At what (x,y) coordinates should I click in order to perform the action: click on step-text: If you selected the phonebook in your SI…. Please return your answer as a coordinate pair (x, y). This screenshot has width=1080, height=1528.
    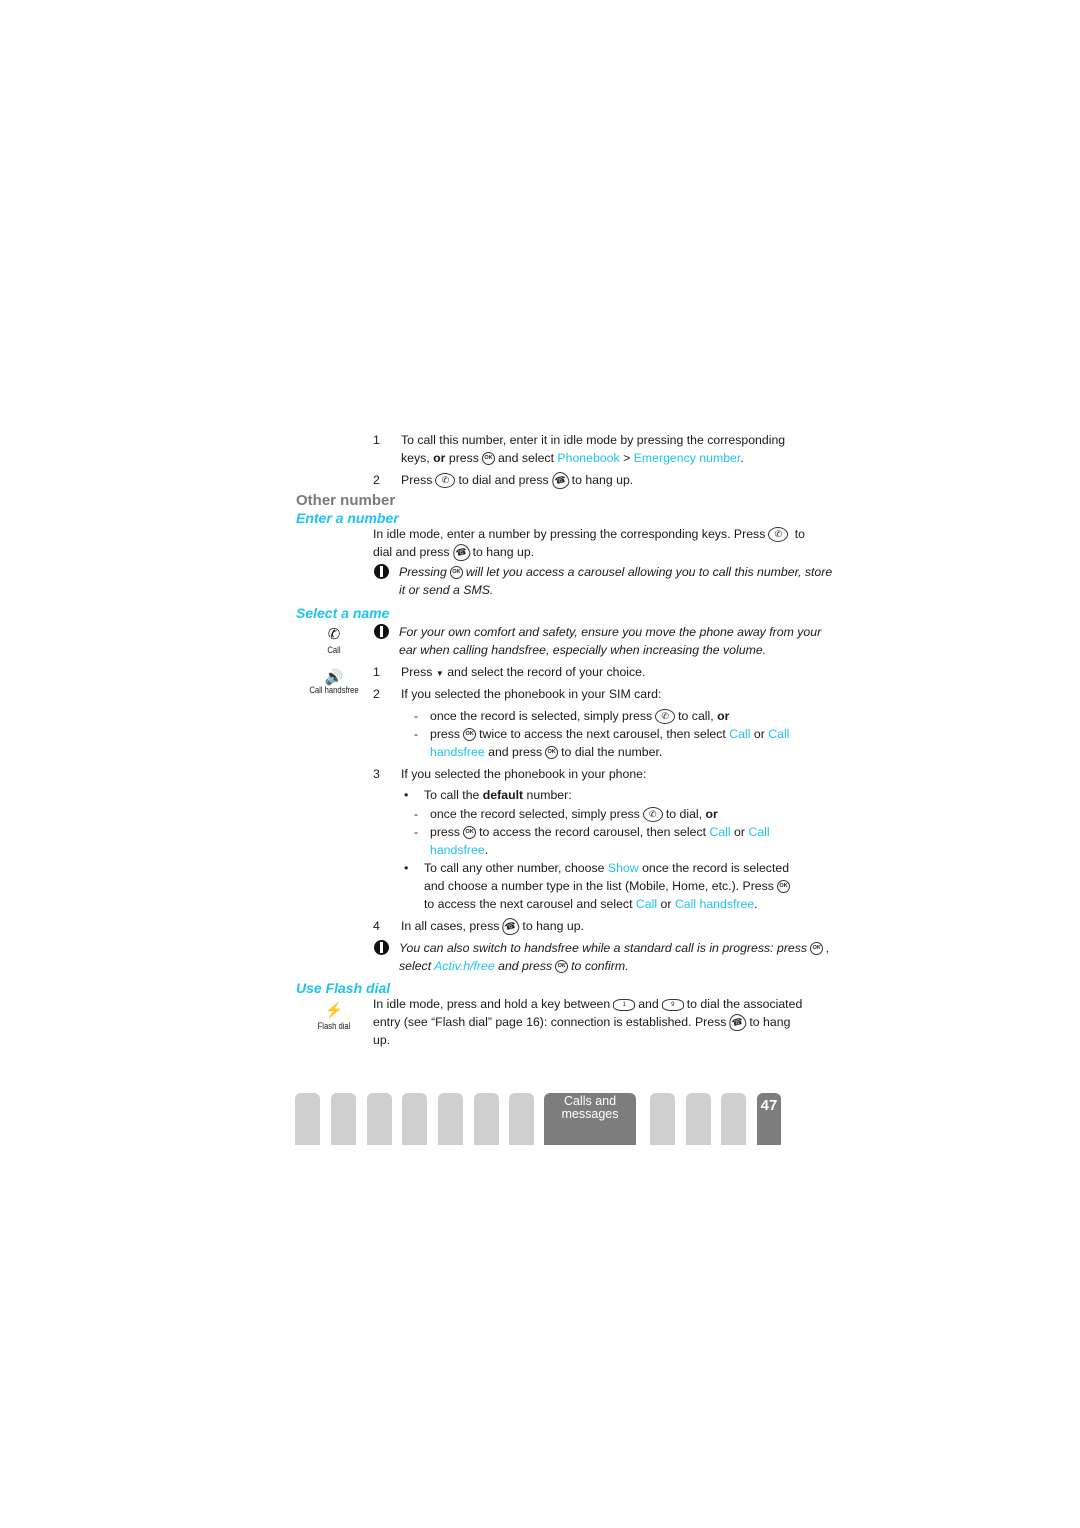
    Looking at the image, I should click on (531, 694).